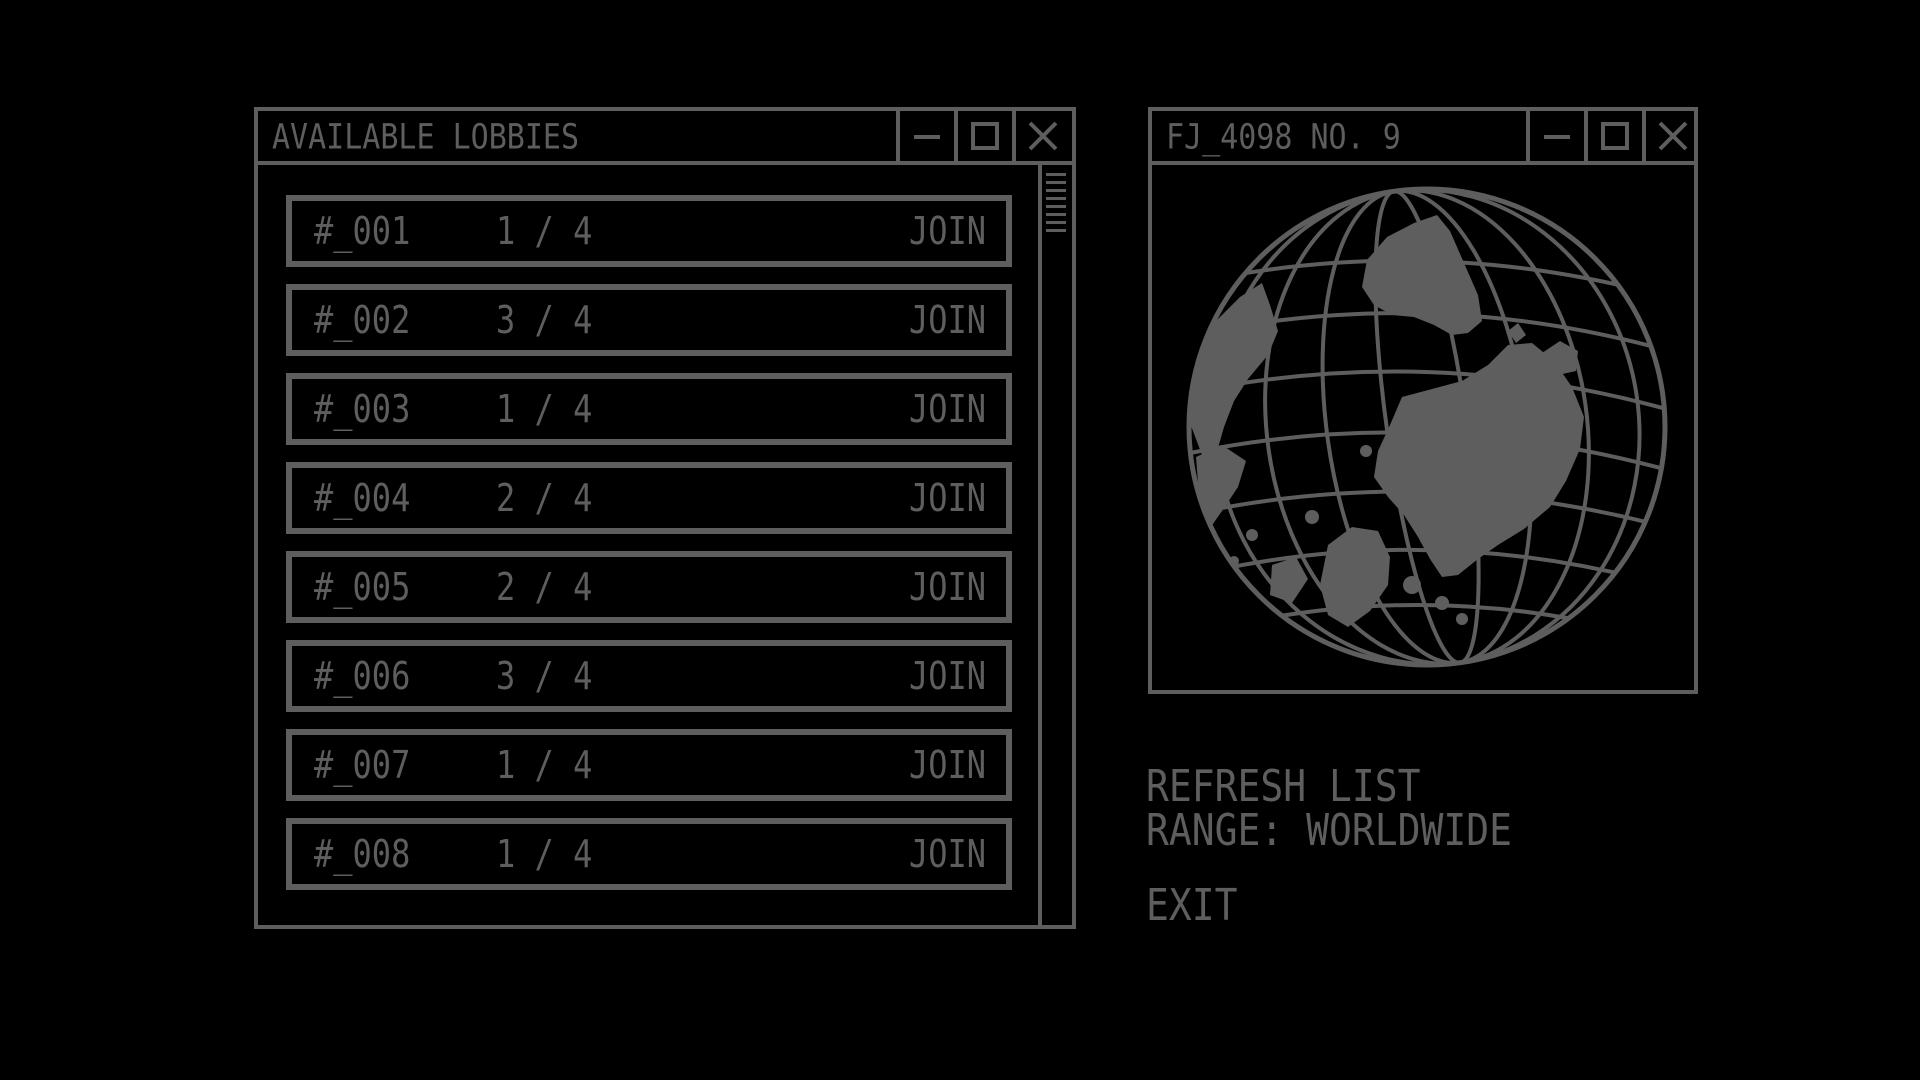 The height and width of the screenshot is (1080, 1920). Describe the element at coordinates (362, 231) in the screenshot. I see `lobby-id: #_001` at that location.